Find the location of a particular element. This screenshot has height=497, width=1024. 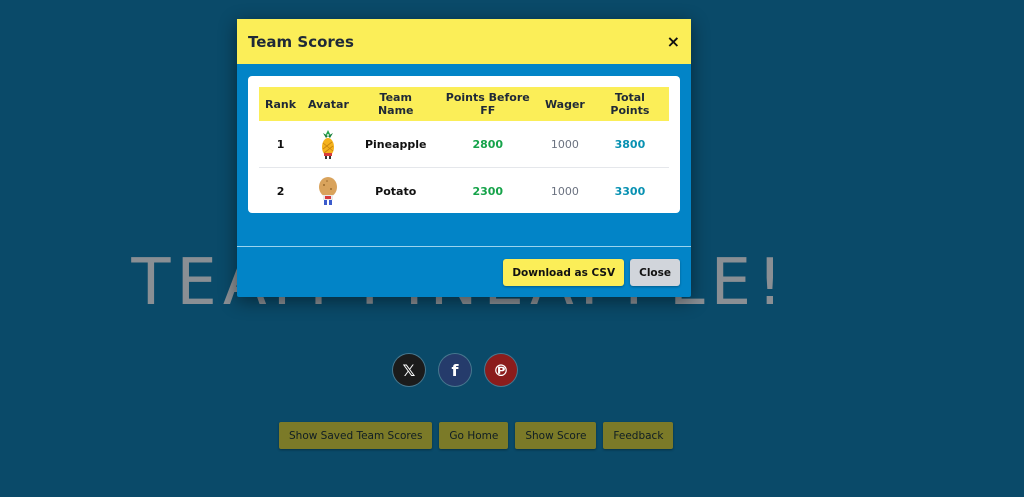

table-row: 2 Potato 2300 1000 3300 is located at coordinates (464, 191).